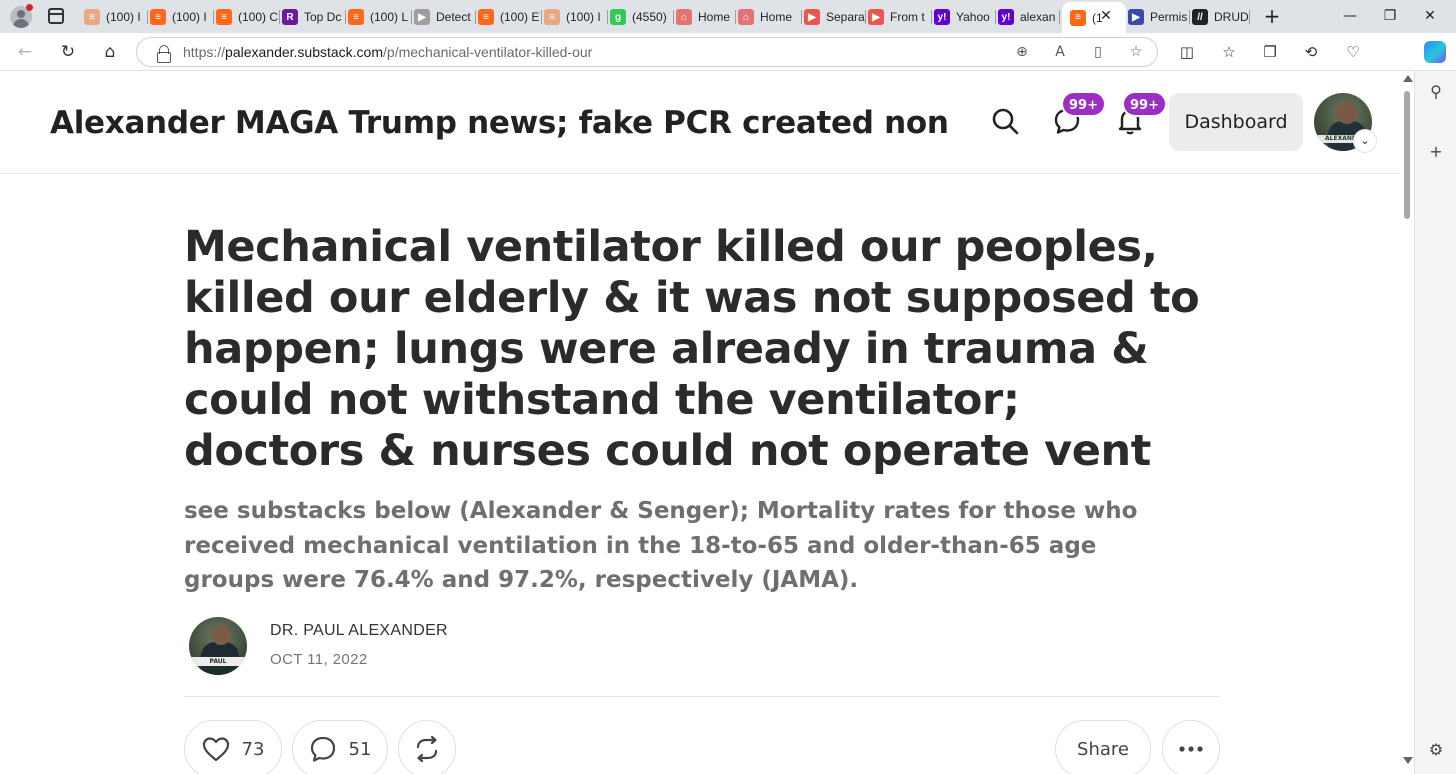  I want to click on share-label: Share, so click(1103, 749).